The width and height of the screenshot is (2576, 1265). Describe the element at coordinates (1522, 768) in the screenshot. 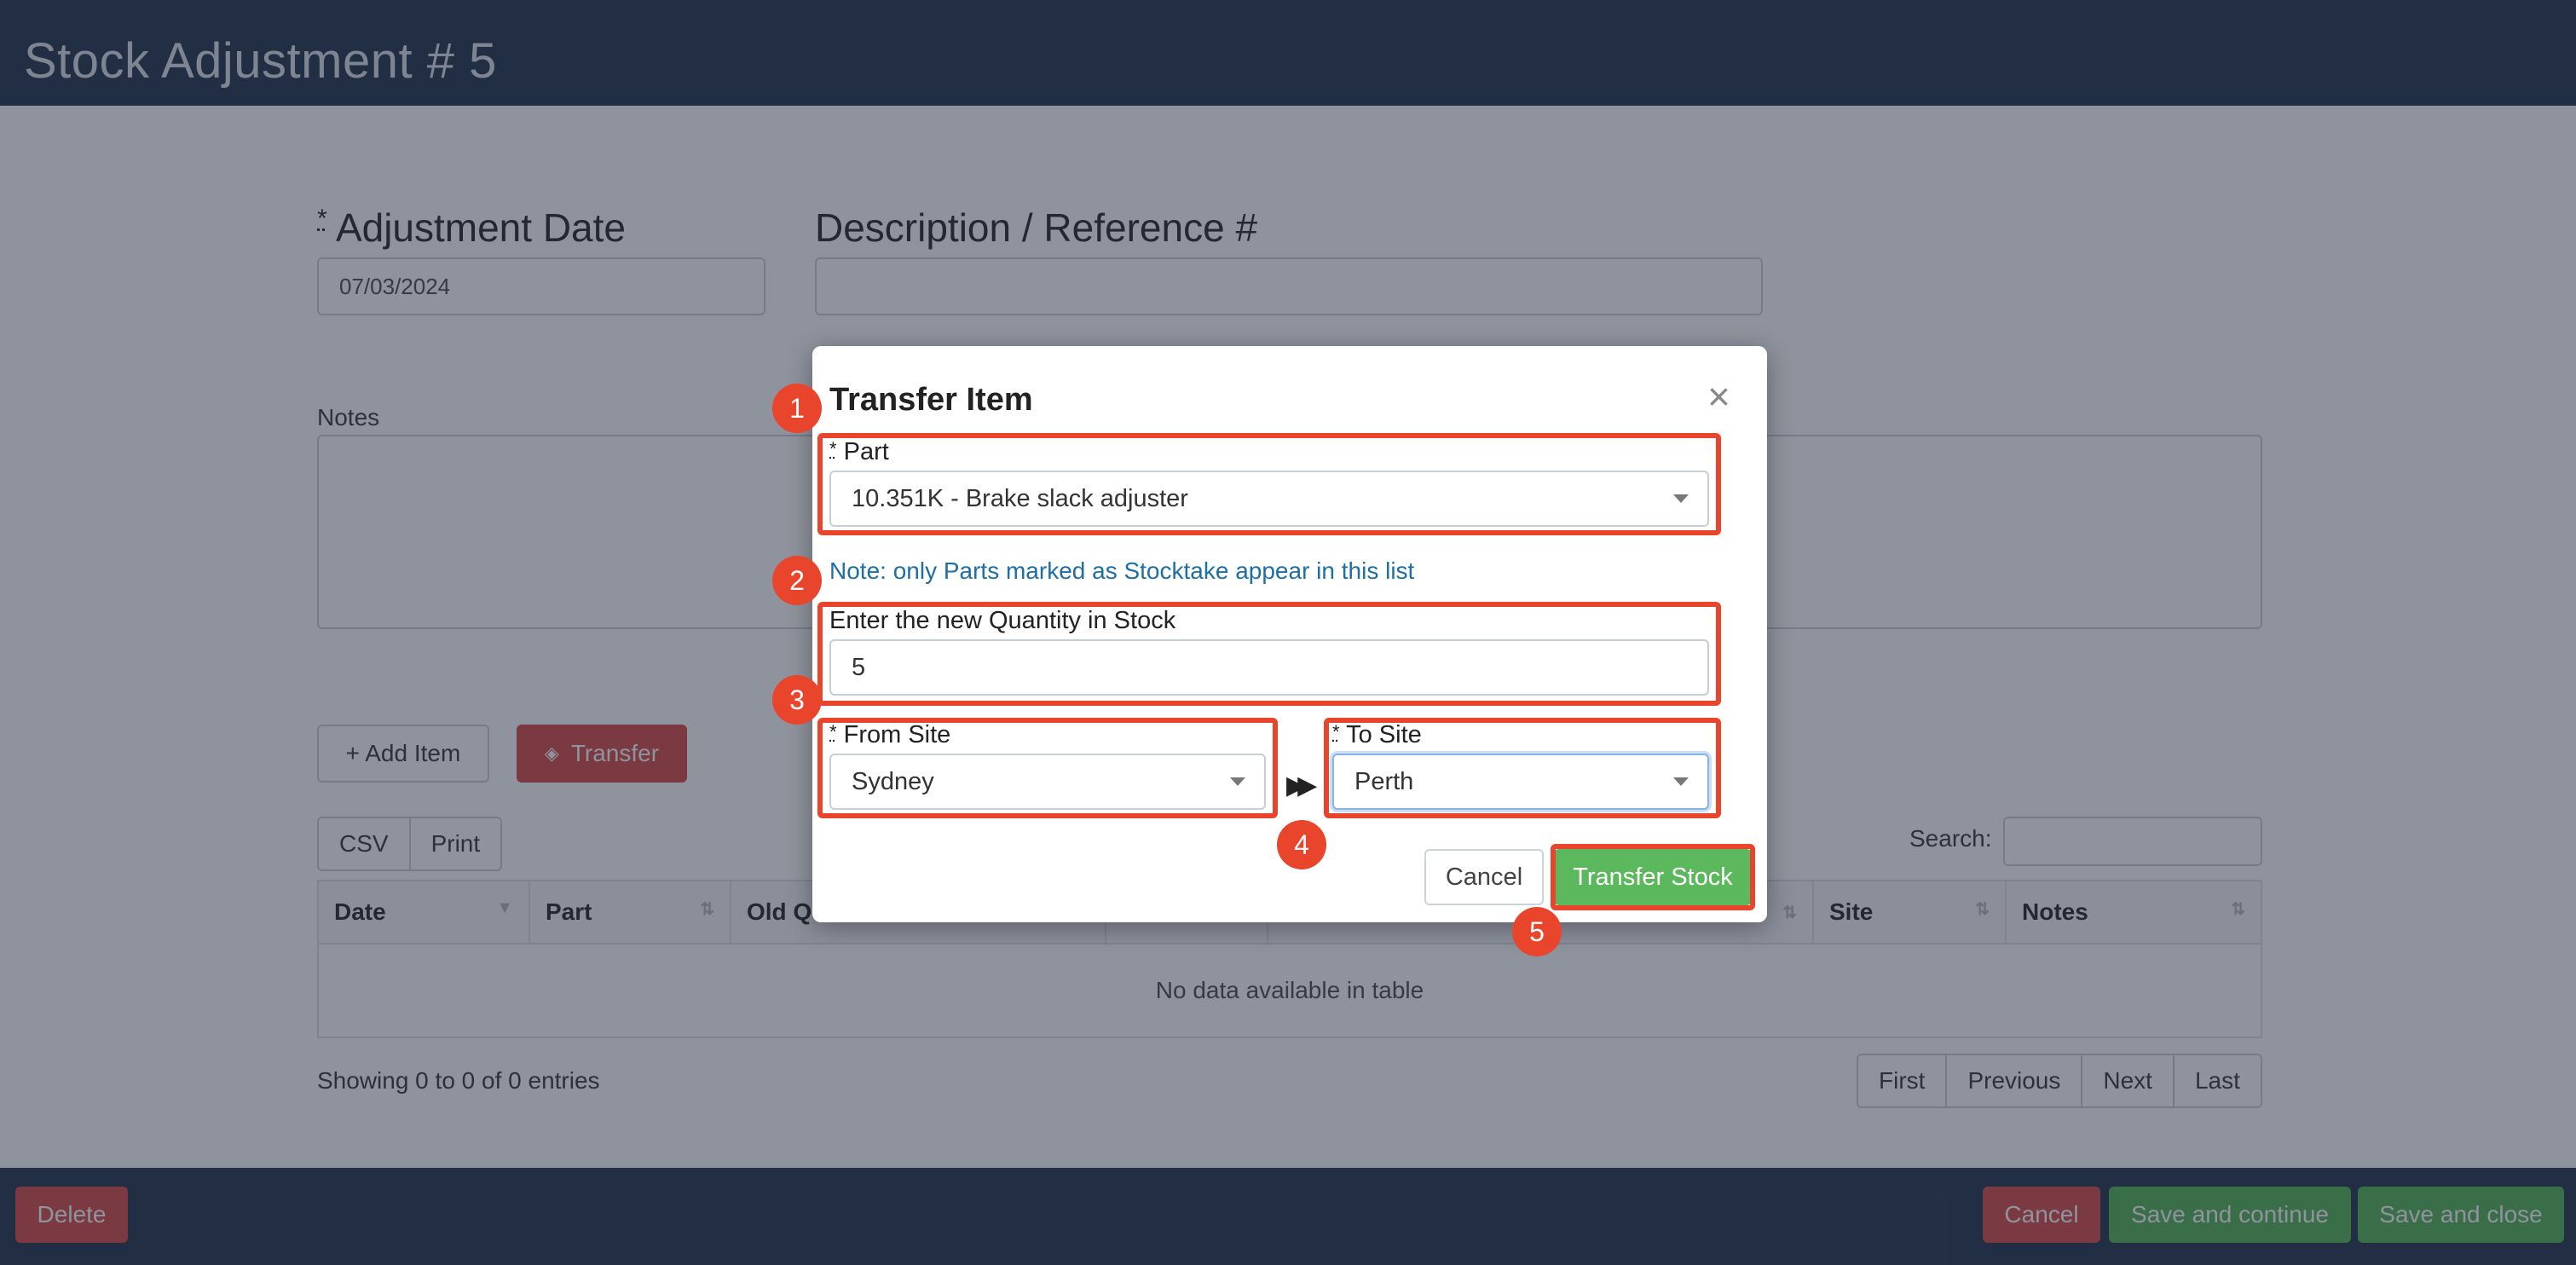

I see `highlight-to-site` at that location.